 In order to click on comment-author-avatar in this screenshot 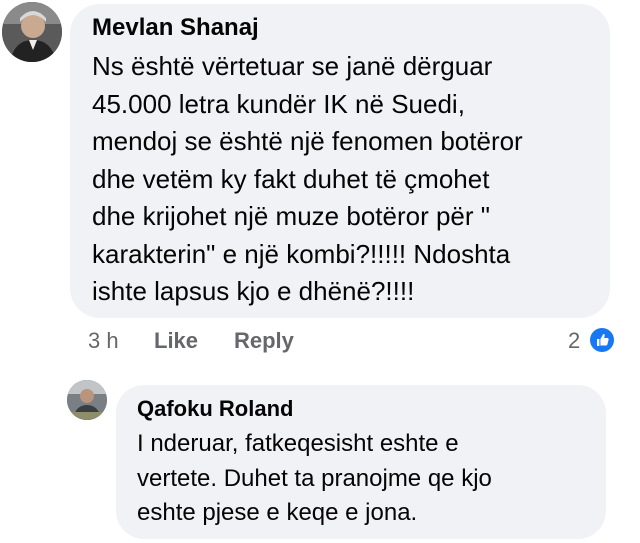, I will do `click(32, 32)`.